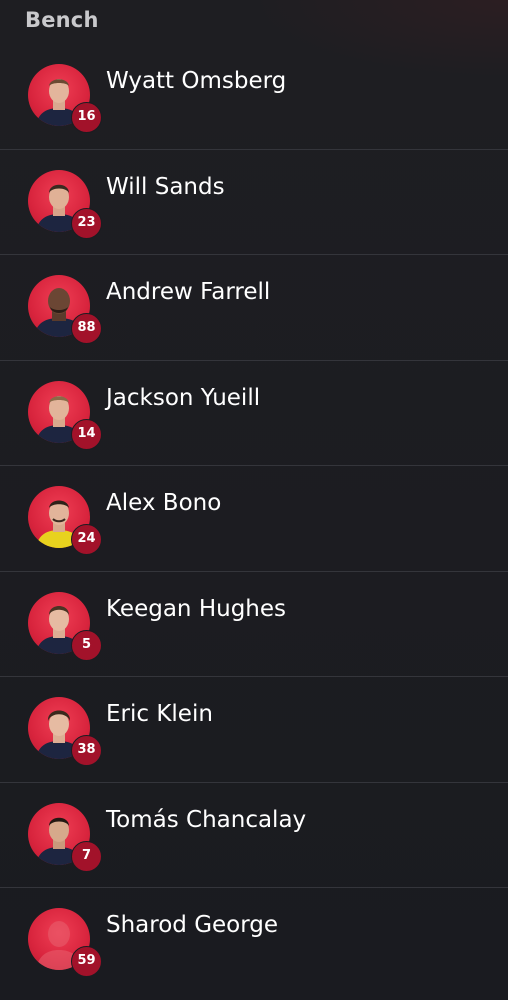 The height and width of the screenshot is (1000, 508). Describe the element at coordinates (86, 856) in the screenshot. I see `shirt-number-badge: 7` at that location.